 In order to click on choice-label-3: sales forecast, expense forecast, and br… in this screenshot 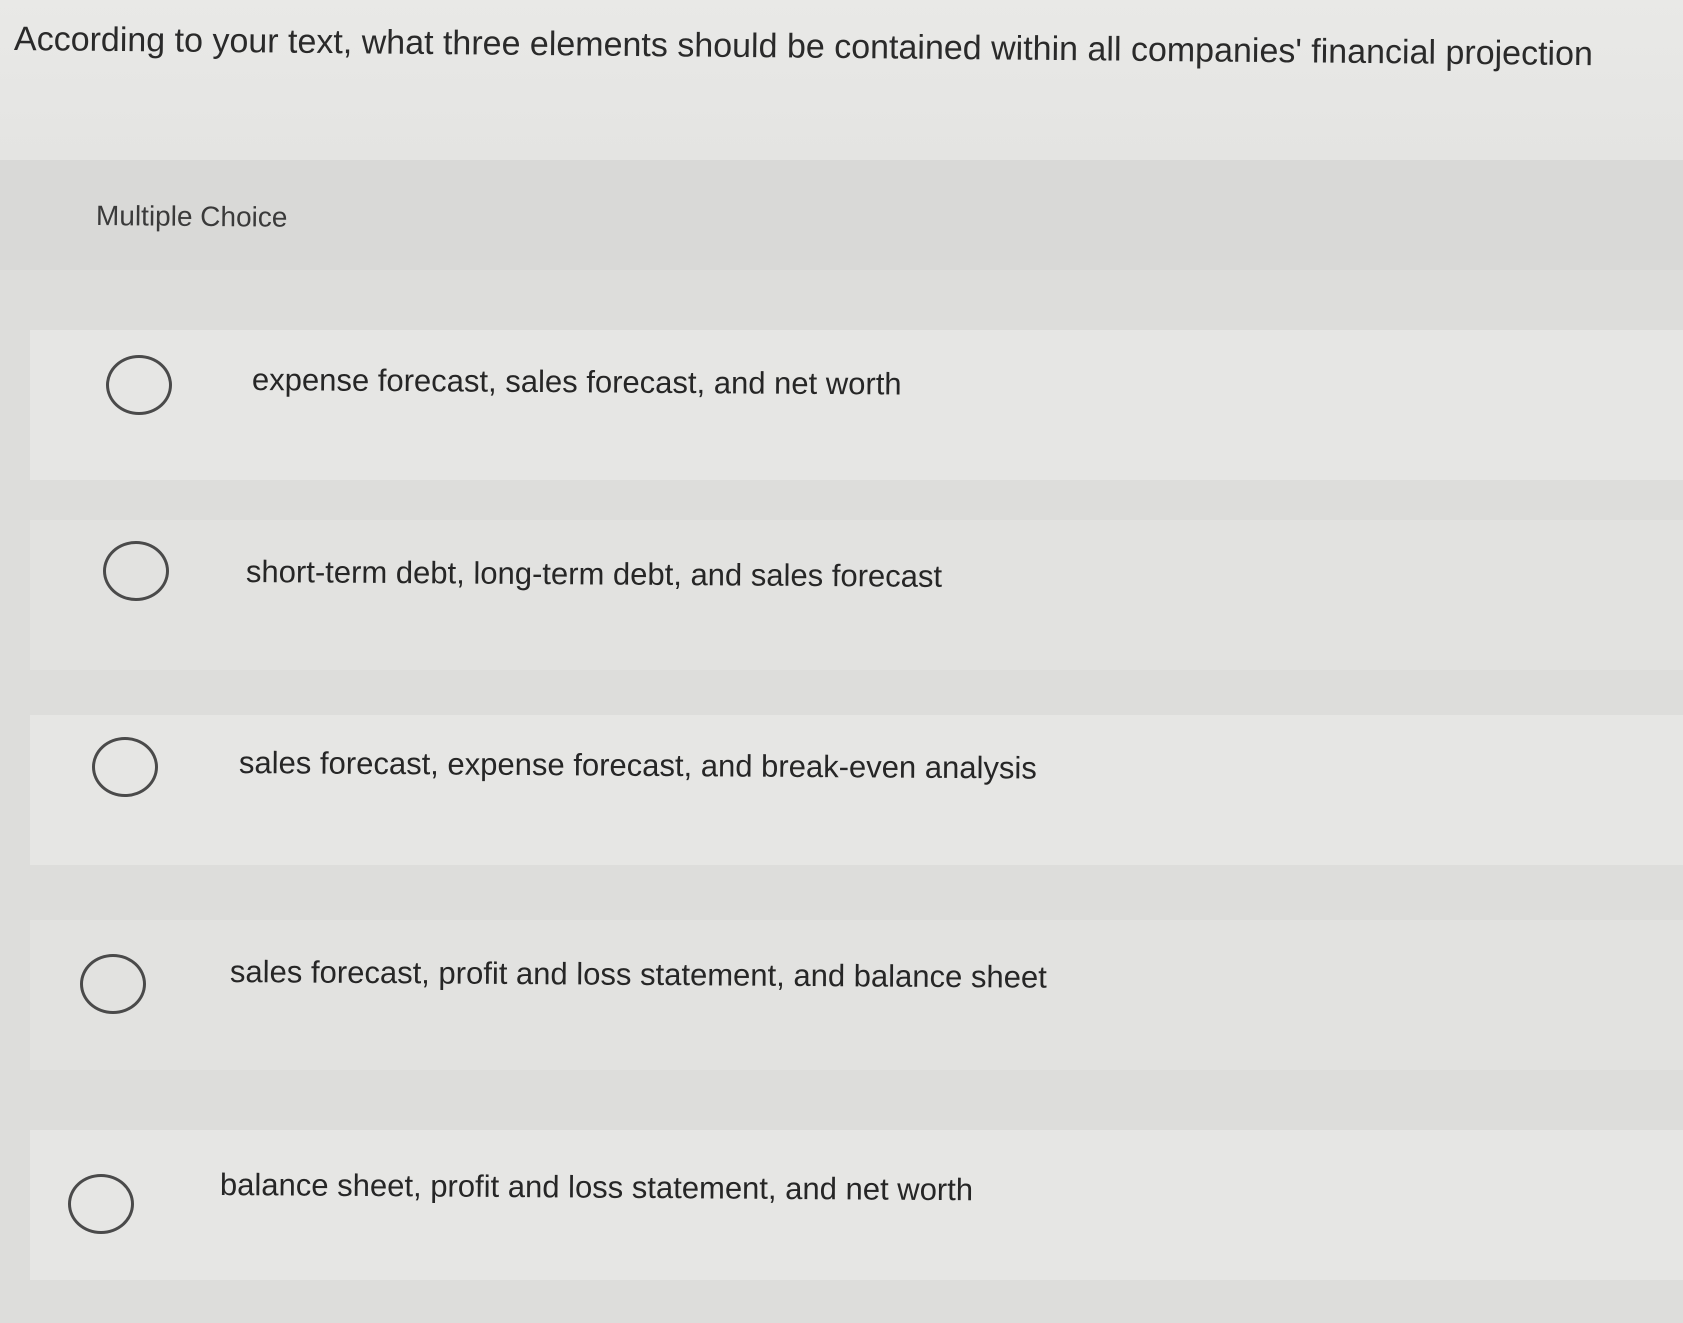, I will do `click(637, 765)`.